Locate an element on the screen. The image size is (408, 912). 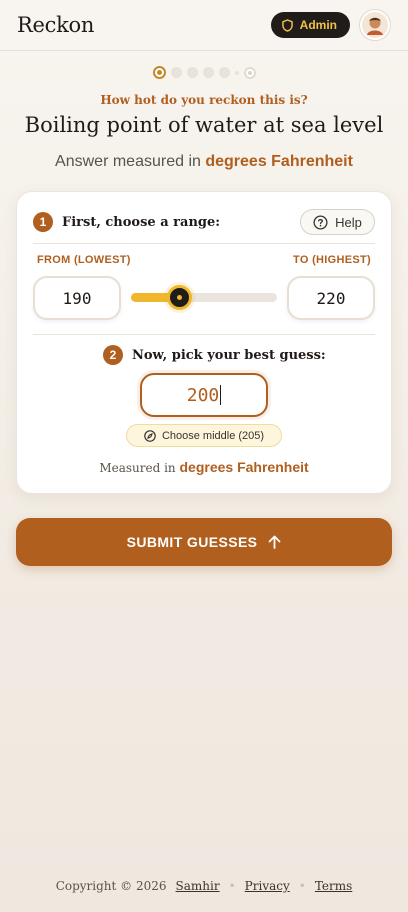
guess-value: 200 is located at coordinates (203, 395).